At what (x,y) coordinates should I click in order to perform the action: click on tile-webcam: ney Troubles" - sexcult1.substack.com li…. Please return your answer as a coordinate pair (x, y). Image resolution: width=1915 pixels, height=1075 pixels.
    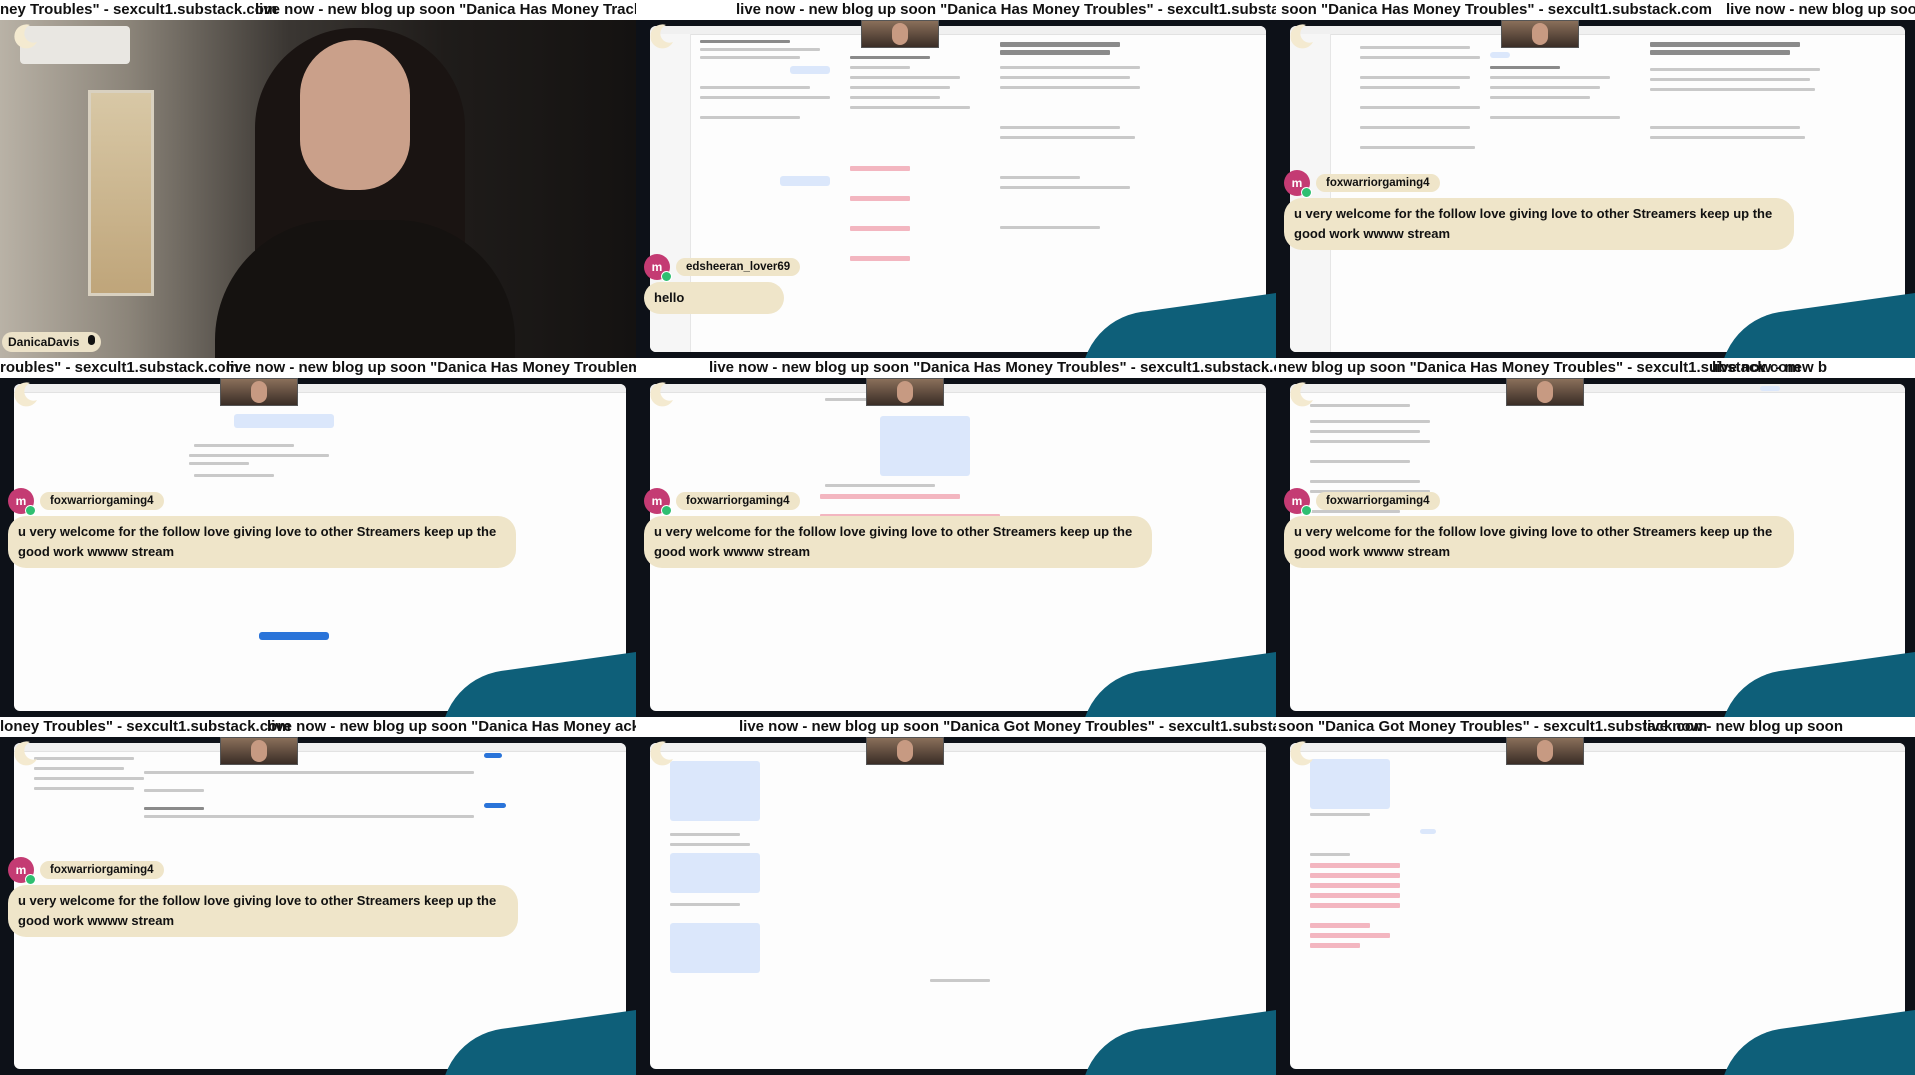
    Looking at the image, I should click on (318, 179).